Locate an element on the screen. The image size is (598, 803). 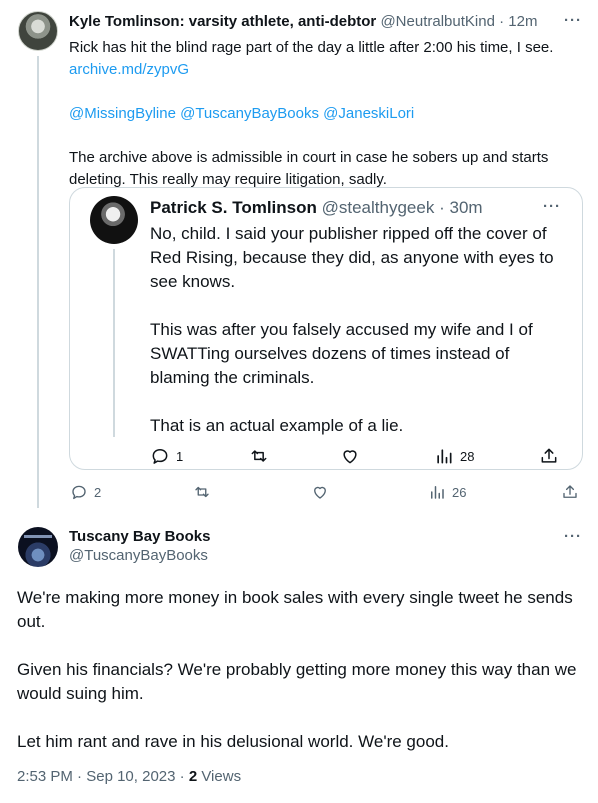
quote-repost-button is located at coordinates (259, 456).